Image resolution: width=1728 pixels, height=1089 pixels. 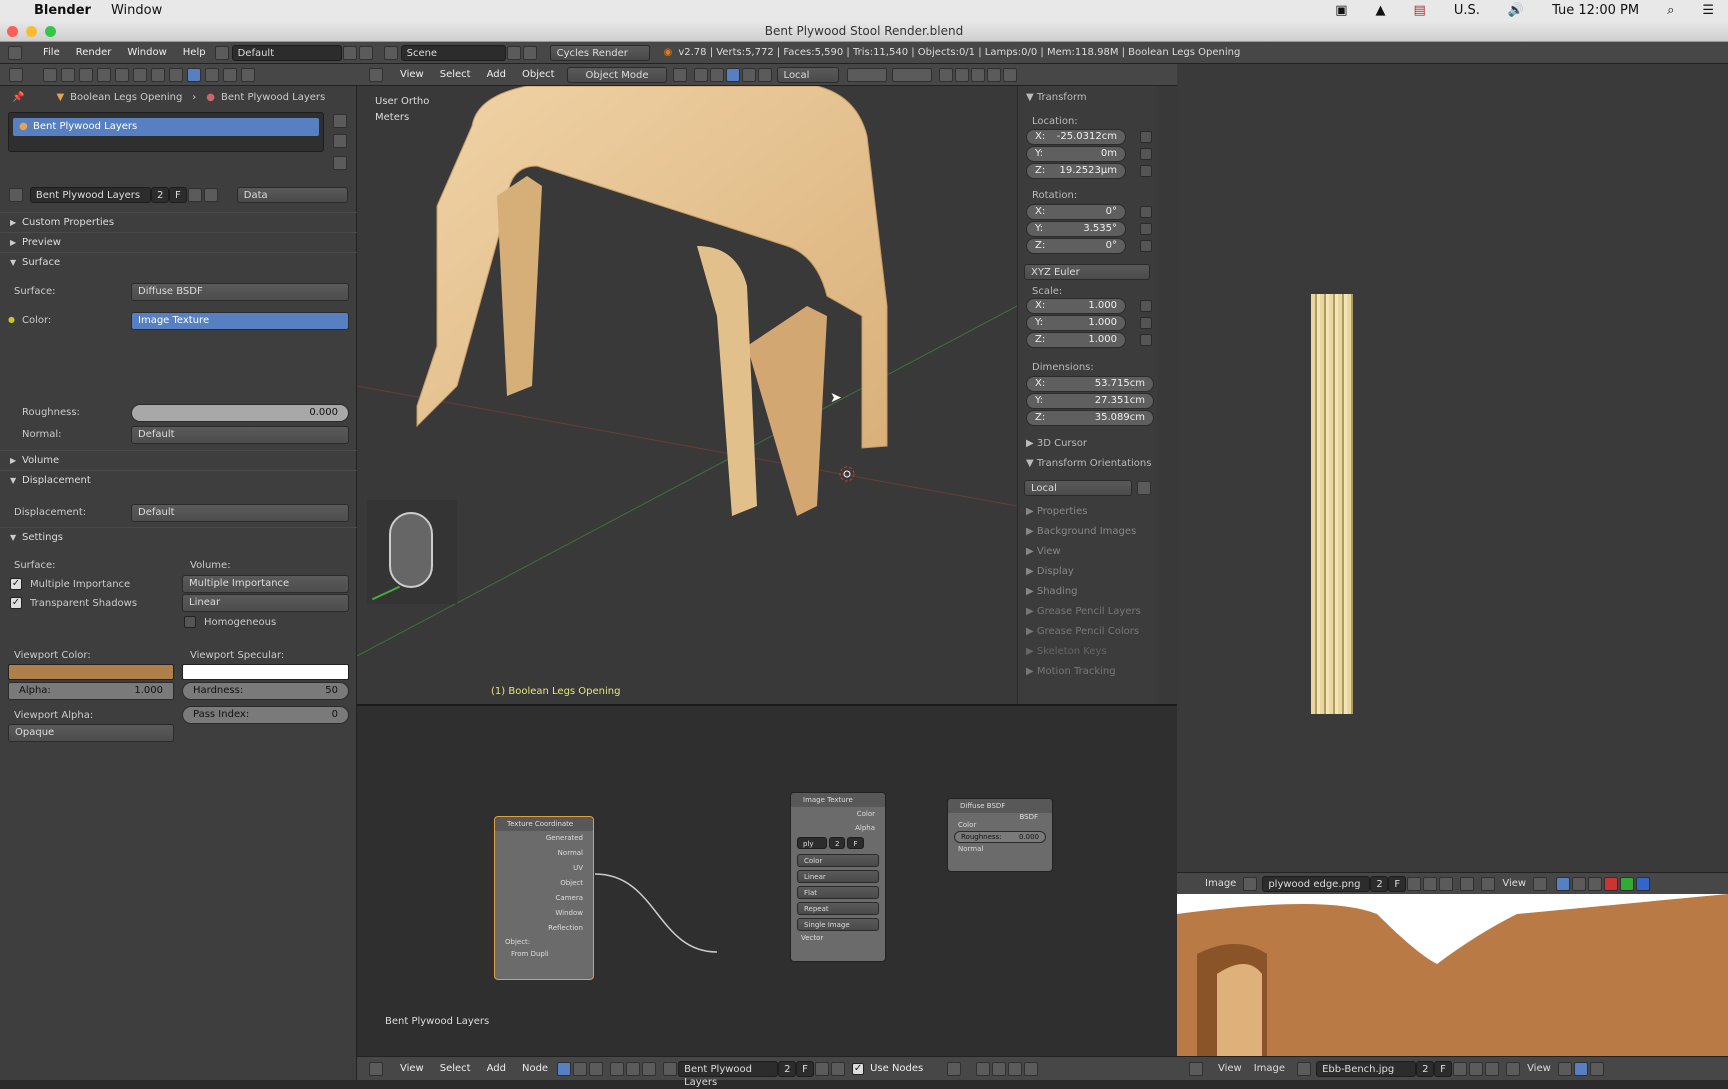 What do you see at coordinates (340, 163) in the screenshot?
I see `slot-menu-icon` at bounding box center [340, 163].